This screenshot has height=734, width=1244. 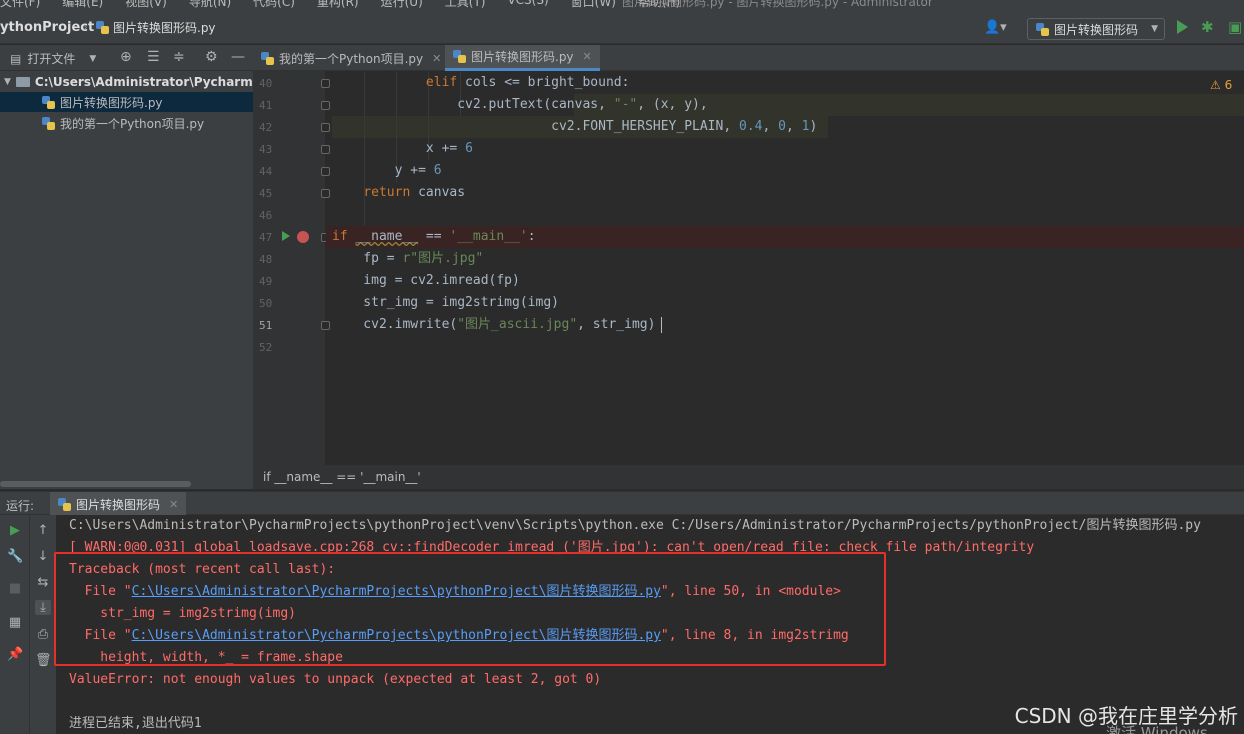 I want to click on run-label: 运行:, so click(x=20, y=506).